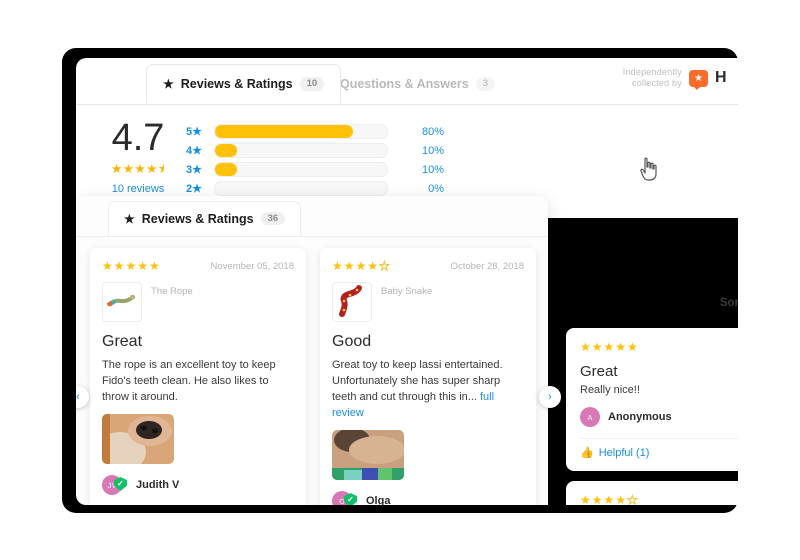  Describe the element at coordinates (428, 498) in the screenshot. I see `review-author-row: O ✓ Olga` at that location.